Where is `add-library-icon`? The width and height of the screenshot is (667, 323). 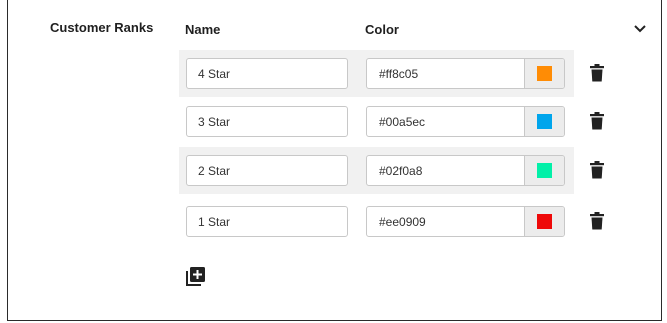 add-library-icon is located at coordinates (195, 276).